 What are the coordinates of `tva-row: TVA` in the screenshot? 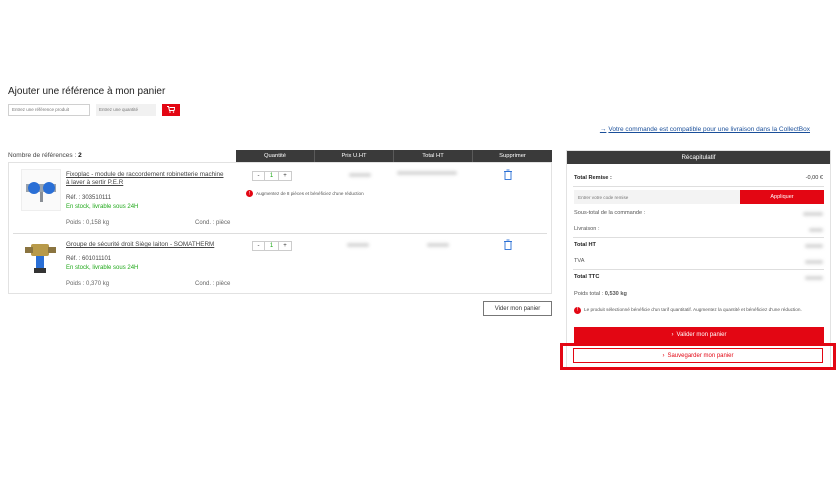 It's located at (698, 261).